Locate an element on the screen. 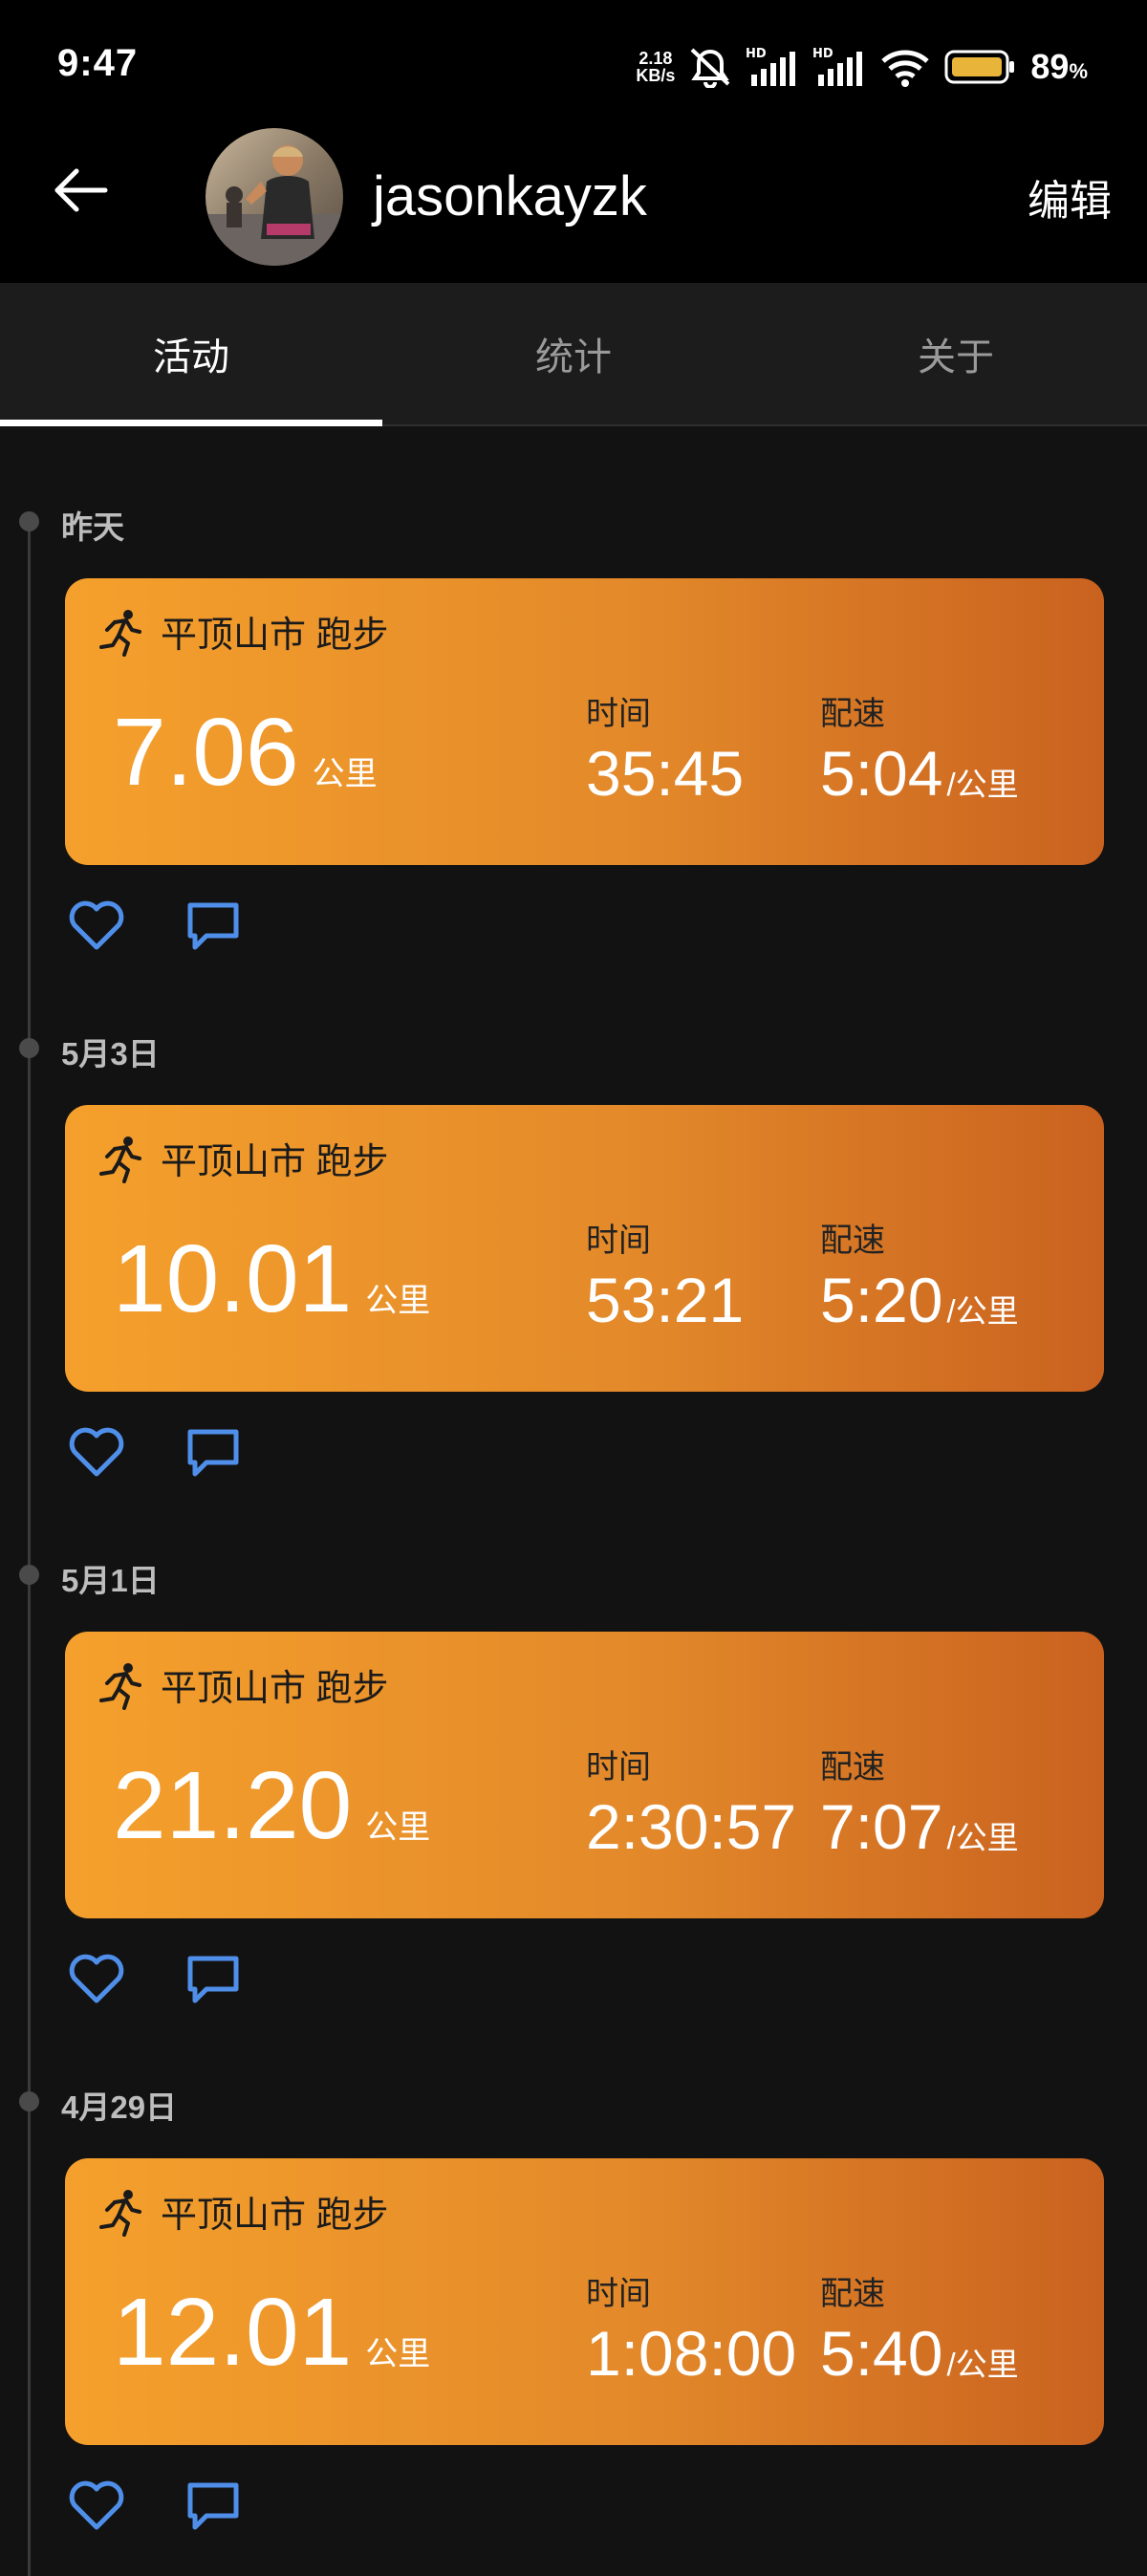  avatar-image is located at coordinates (274, 197).